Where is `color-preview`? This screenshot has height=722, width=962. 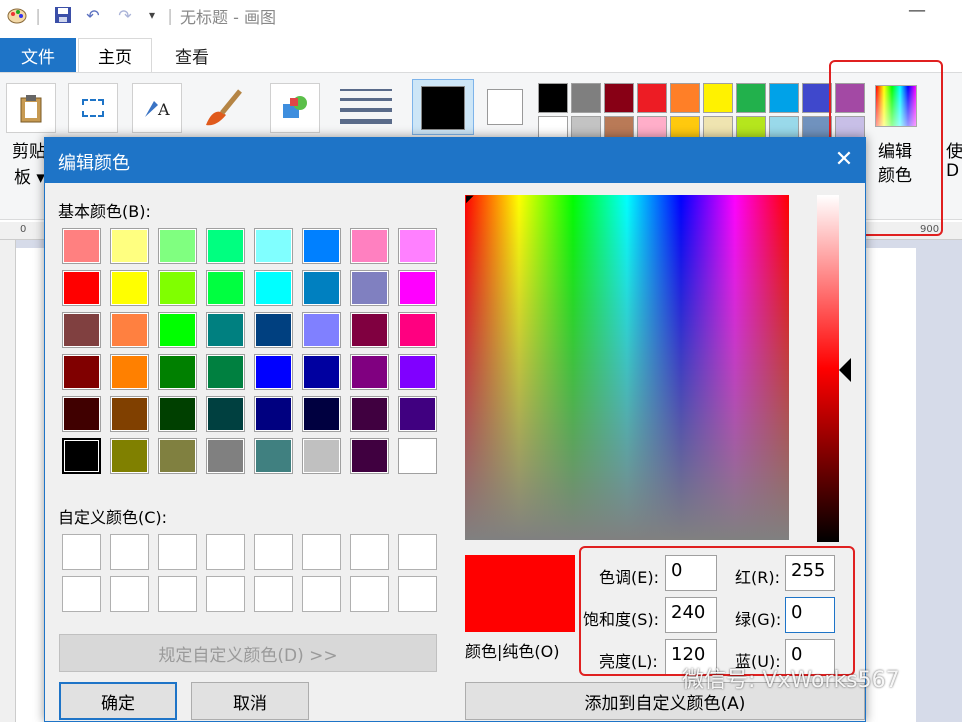 color-preview is located at coordinates (520, 593).